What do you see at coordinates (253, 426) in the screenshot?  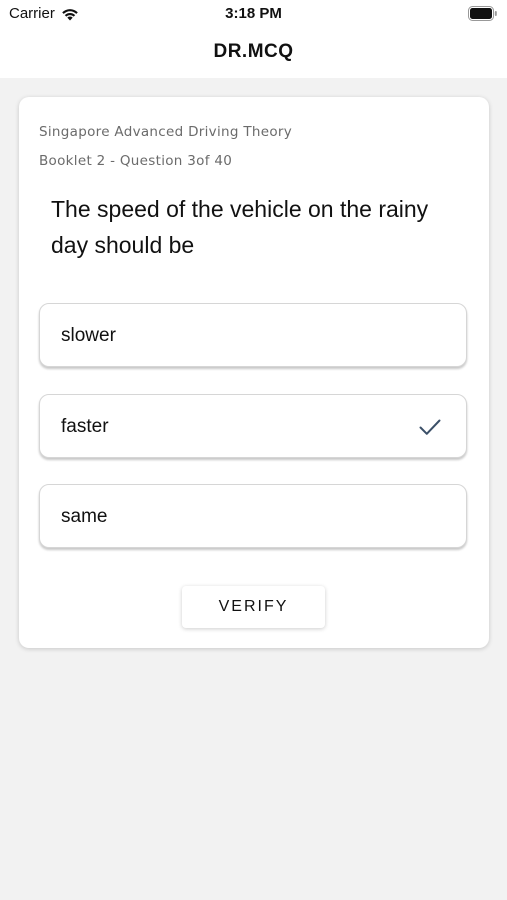 I see `answer-option-faster: faster` at bounding box center [253, 426].